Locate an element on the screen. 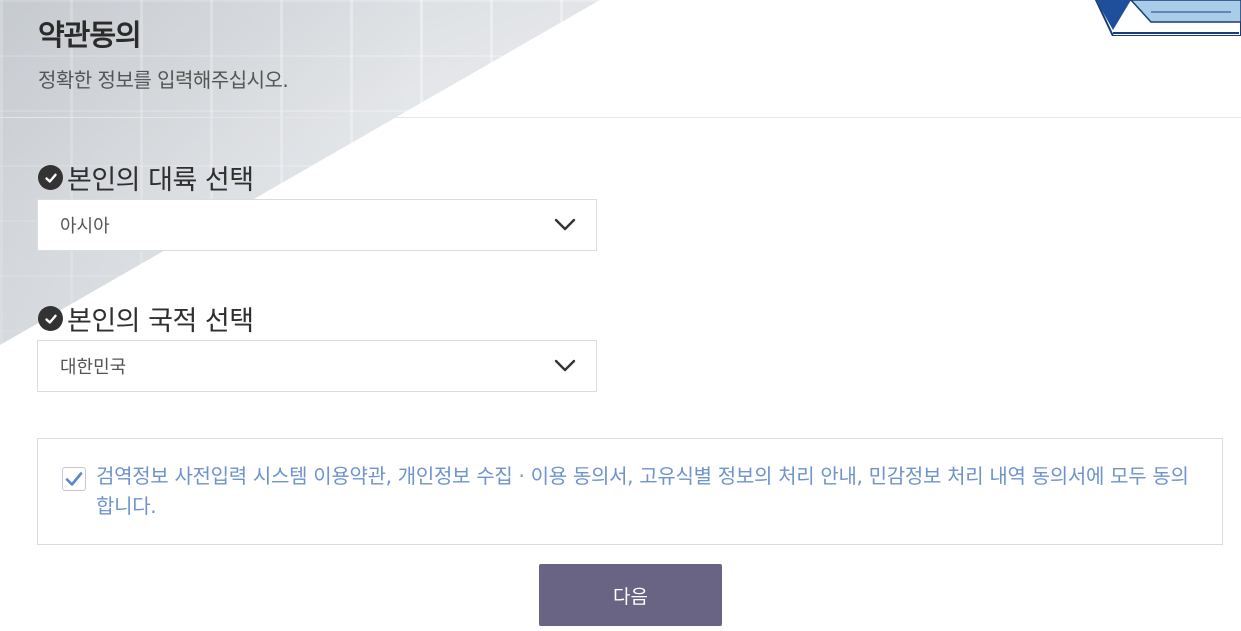  continent-selected-value: 아시아 is located at coordinates (85, 226).